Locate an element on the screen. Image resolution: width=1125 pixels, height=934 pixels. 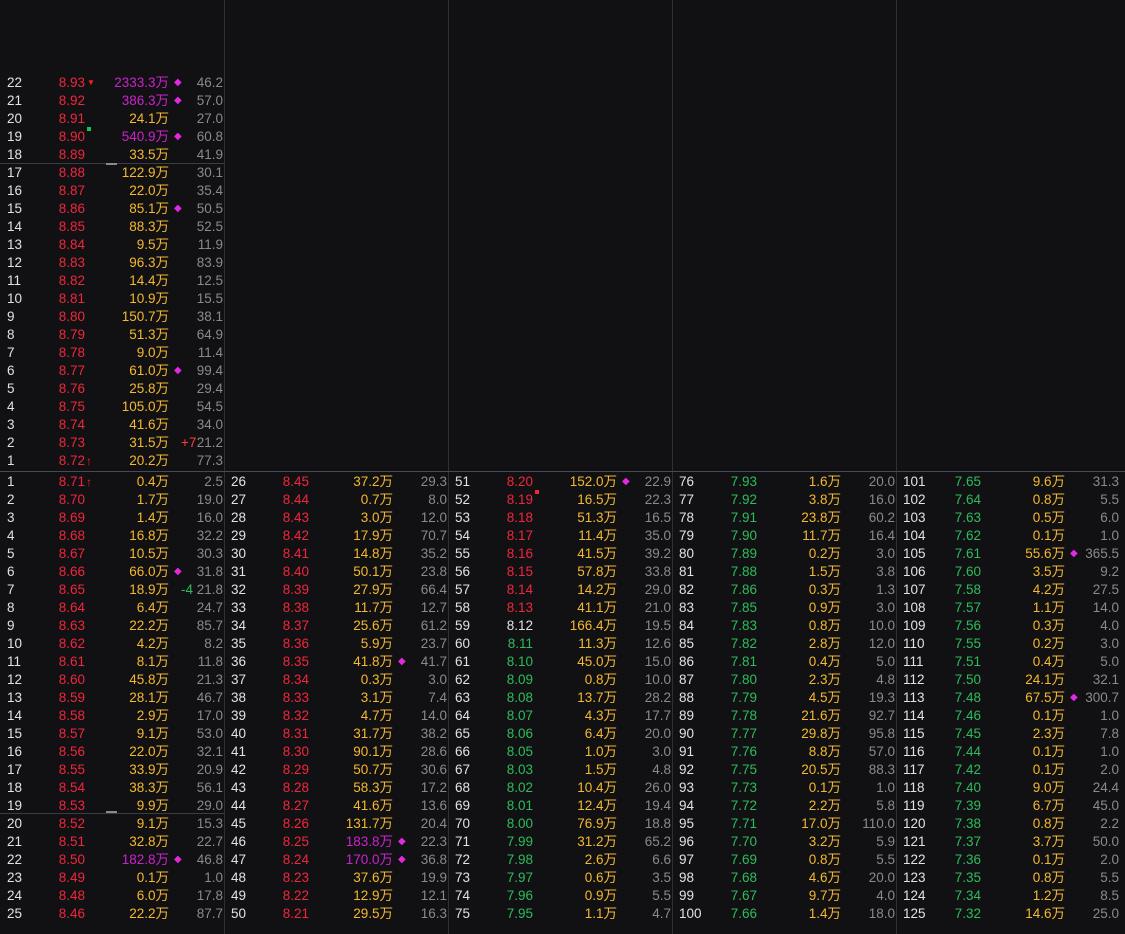
bid-row: 18 8.54 38.3万 56.1 is located at coordinates (112, 788).